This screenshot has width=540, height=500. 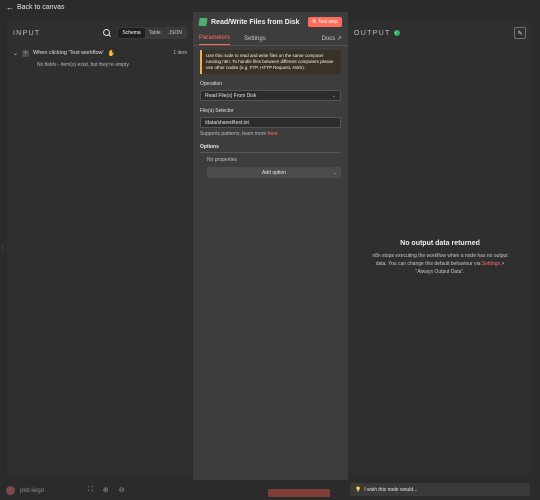 What do you see at coordinates (215, 40) in the screenshot?
I see `tab-parameters: Parameters` at bounding box center [215, 40].